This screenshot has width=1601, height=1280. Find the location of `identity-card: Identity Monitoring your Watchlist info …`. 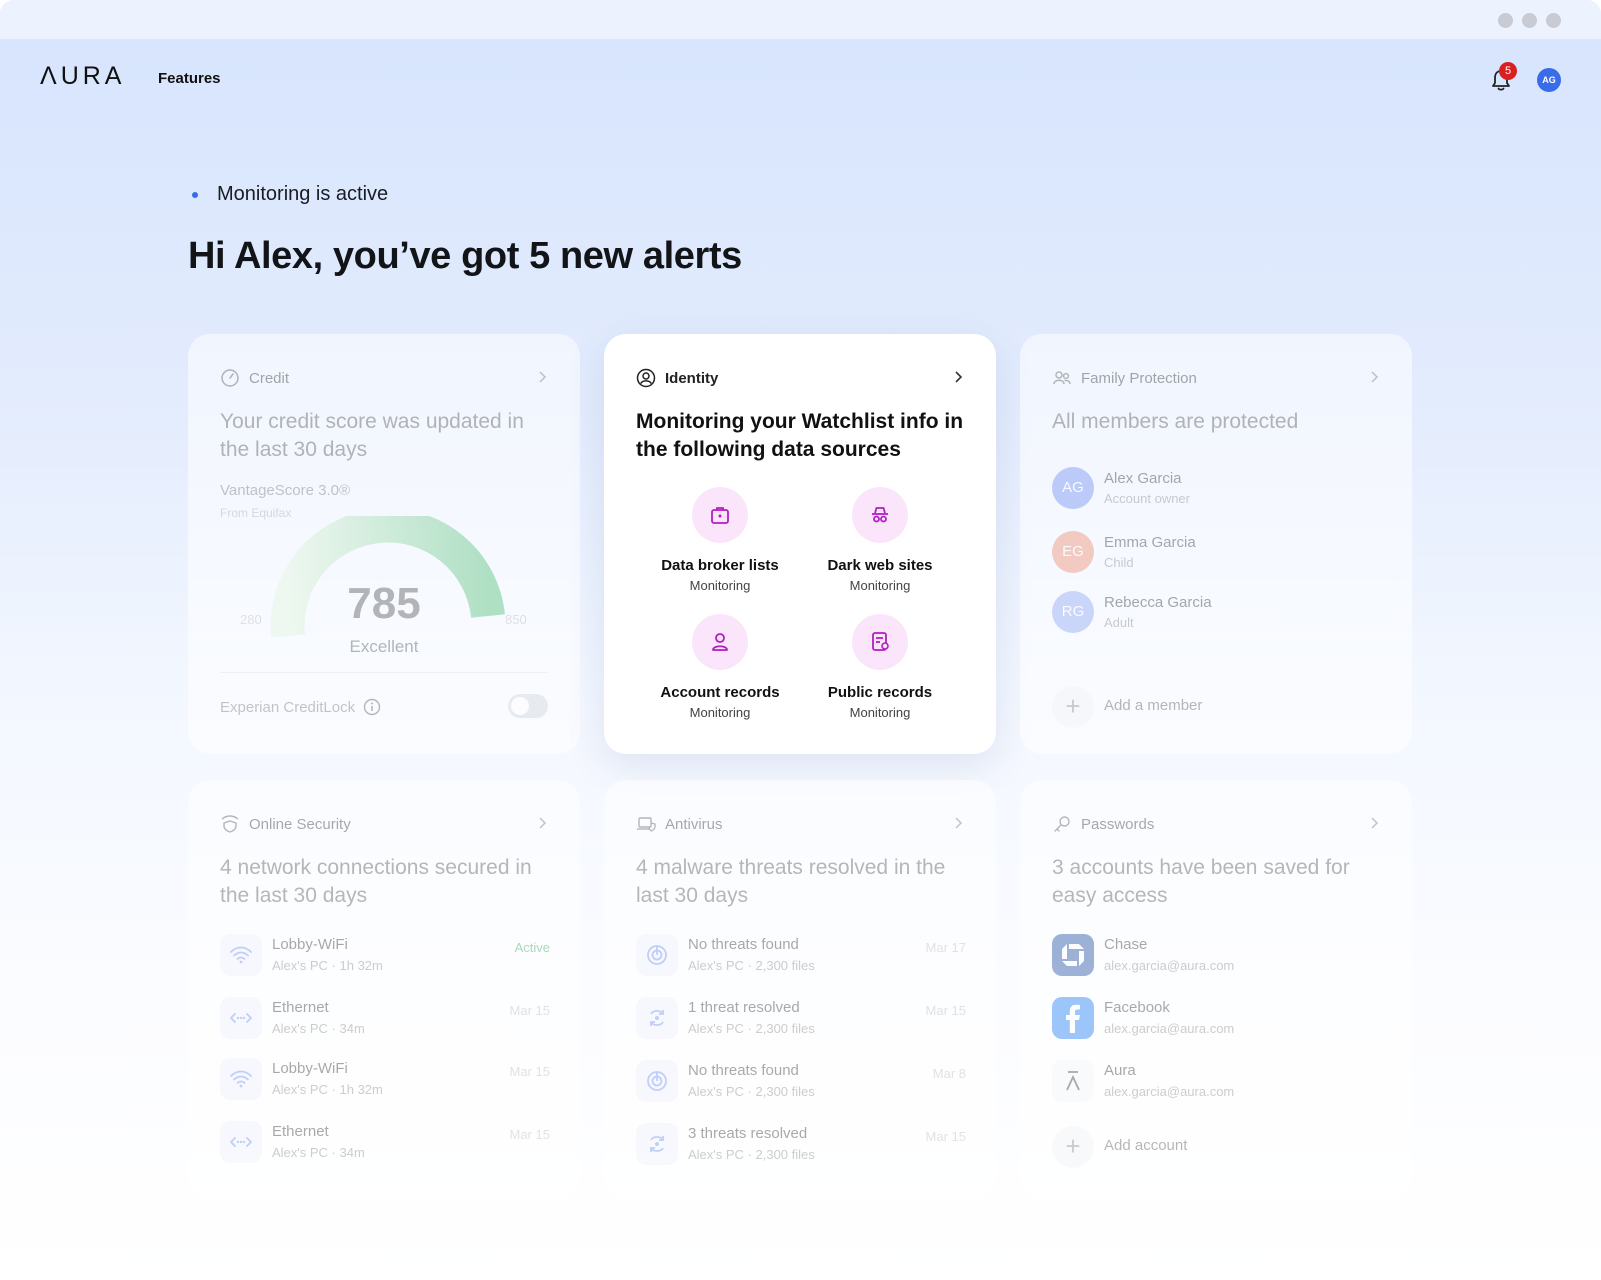

identity-card: Identity Monitoring your Watchlist info … is located at coordinates (800, 544).